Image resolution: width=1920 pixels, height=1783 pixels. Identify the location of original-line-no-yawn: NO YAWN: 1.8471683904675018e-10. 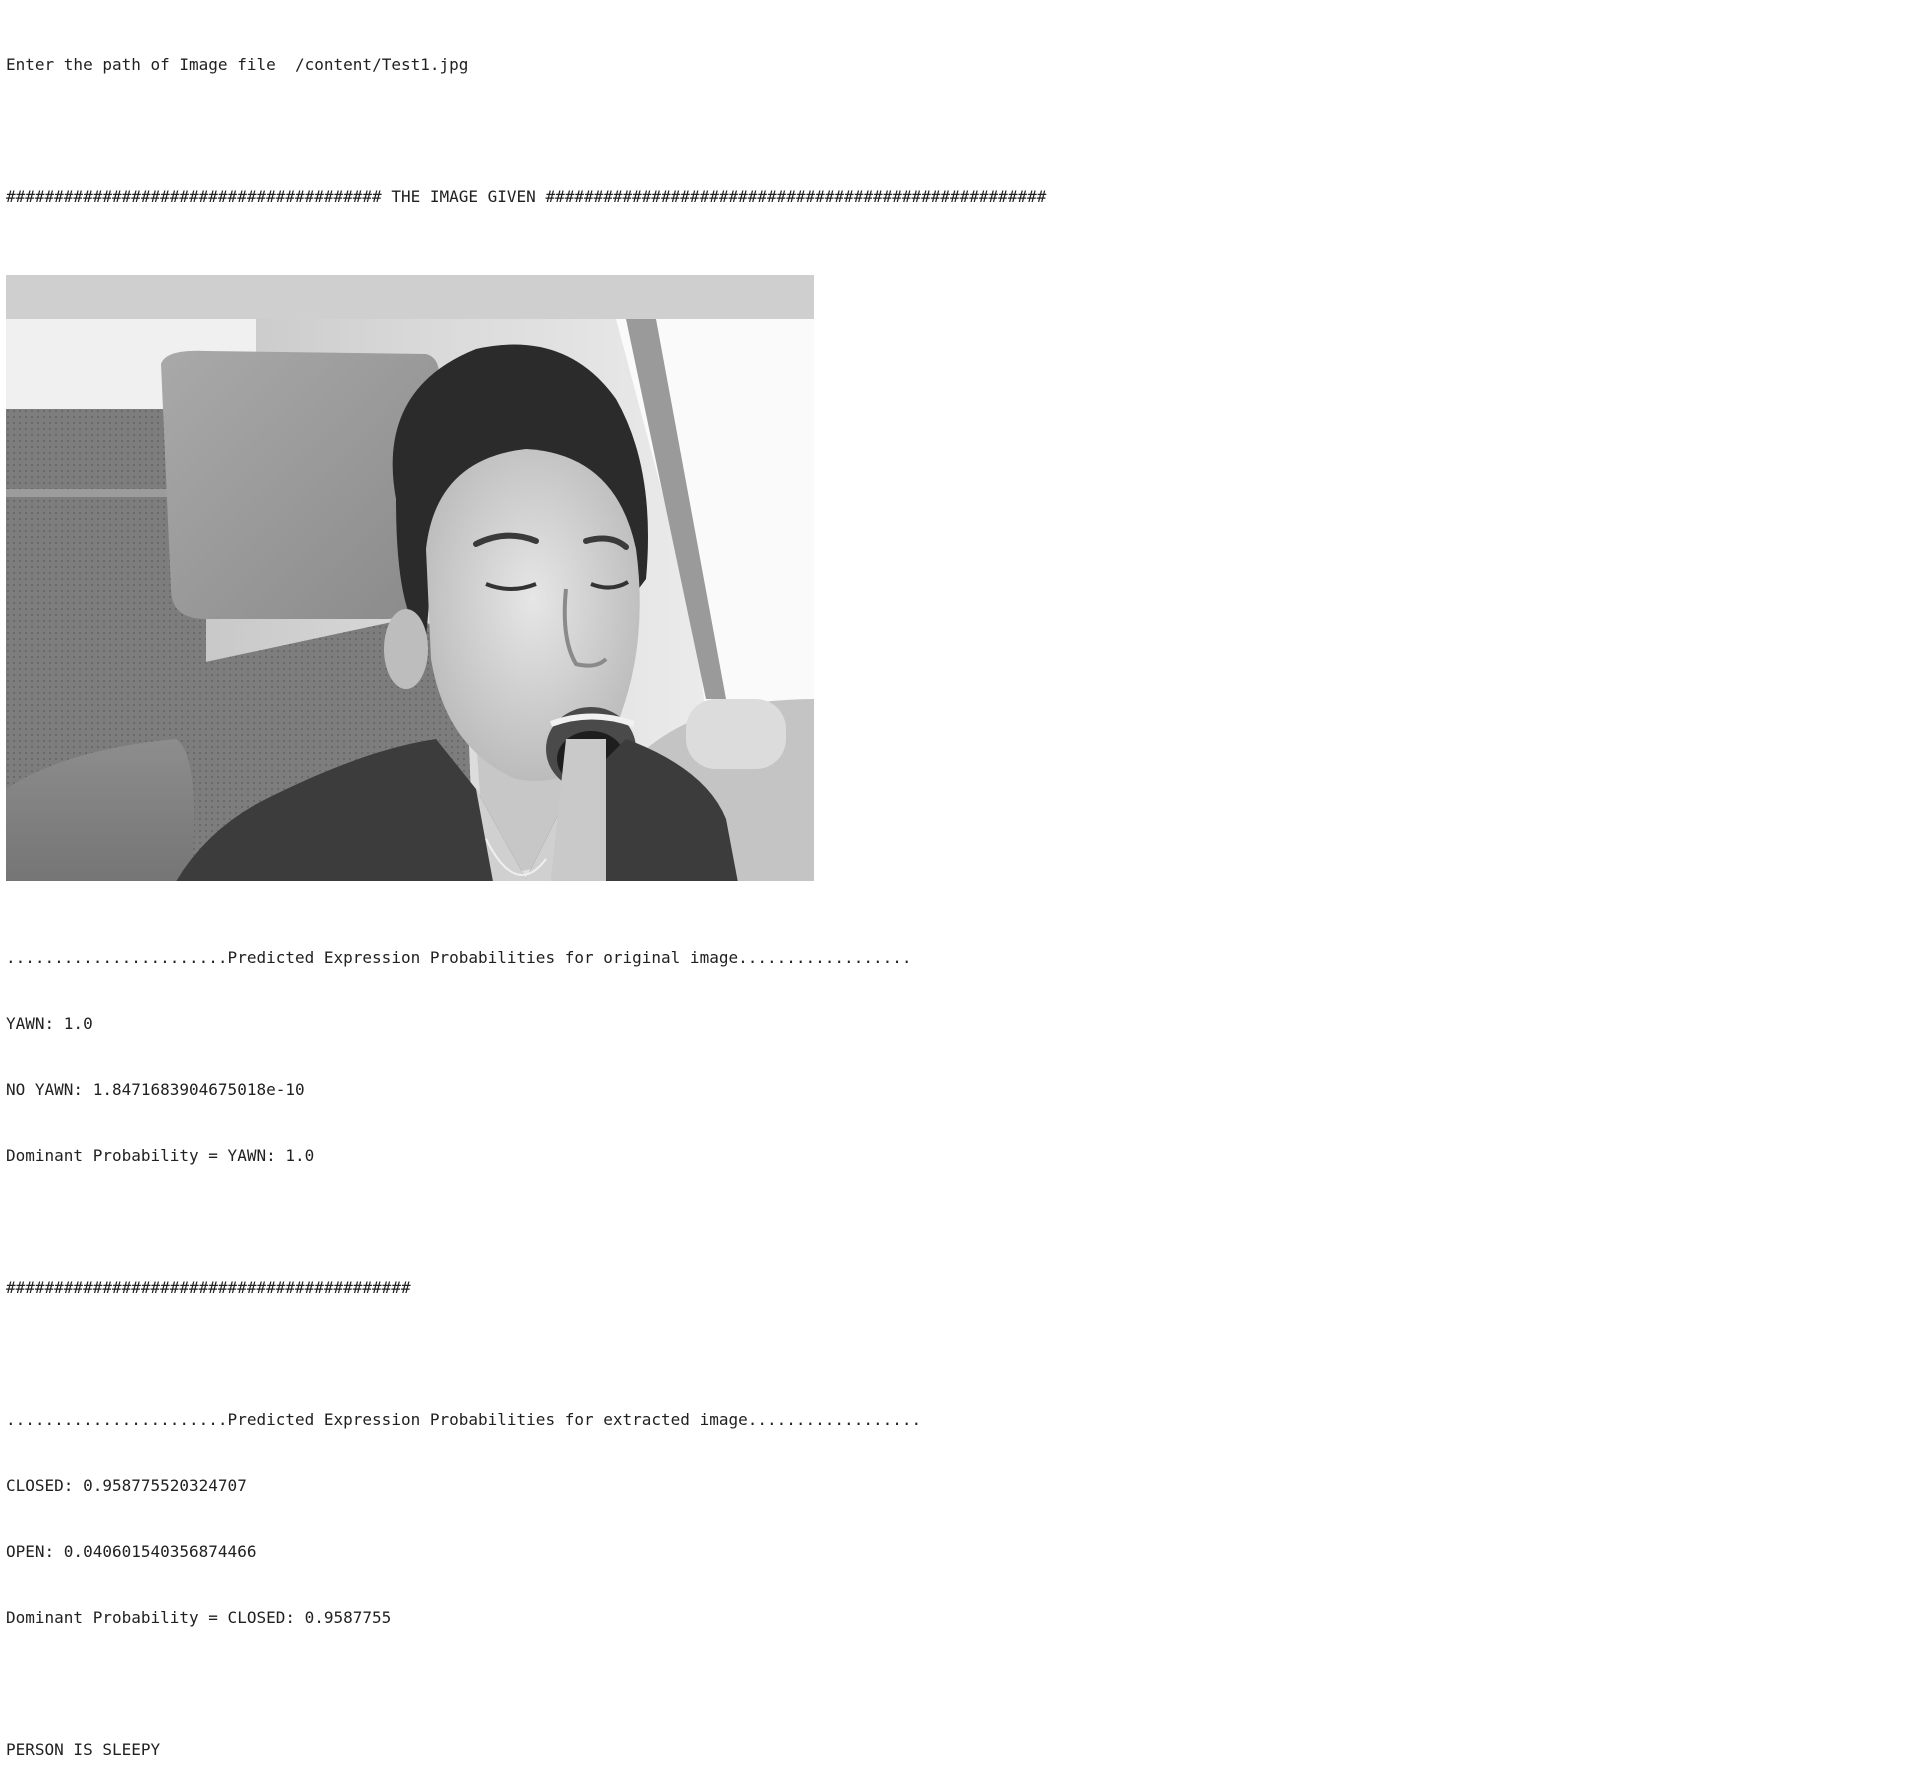
(155, 1089).